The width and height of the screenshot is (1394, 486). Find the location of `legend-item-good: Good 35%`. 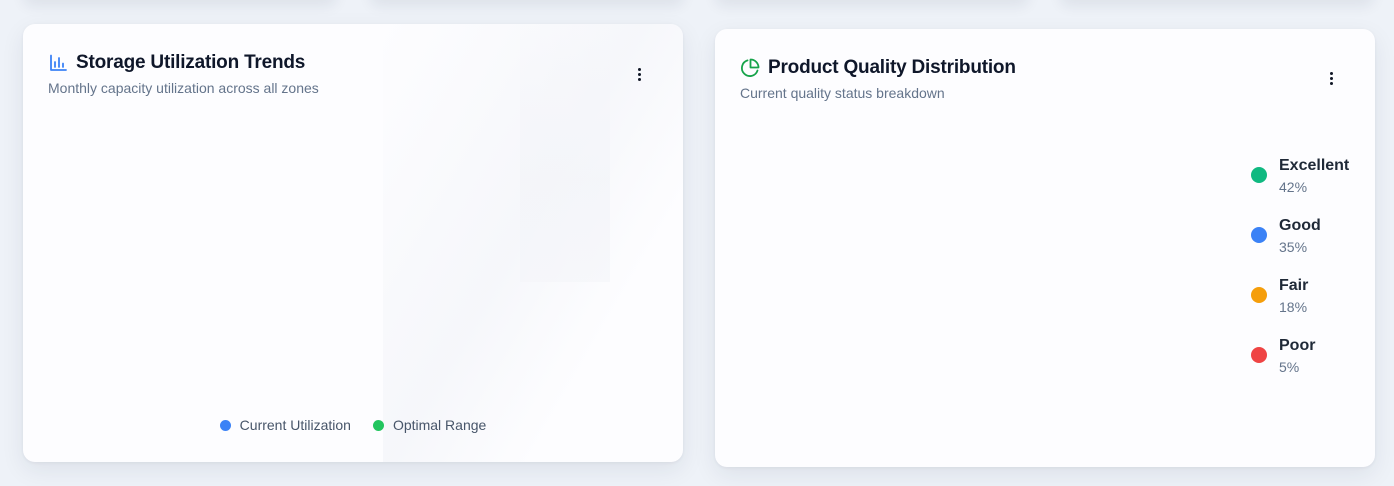

legend-item-good: Good 35% is located at coordinates (1300, 246).